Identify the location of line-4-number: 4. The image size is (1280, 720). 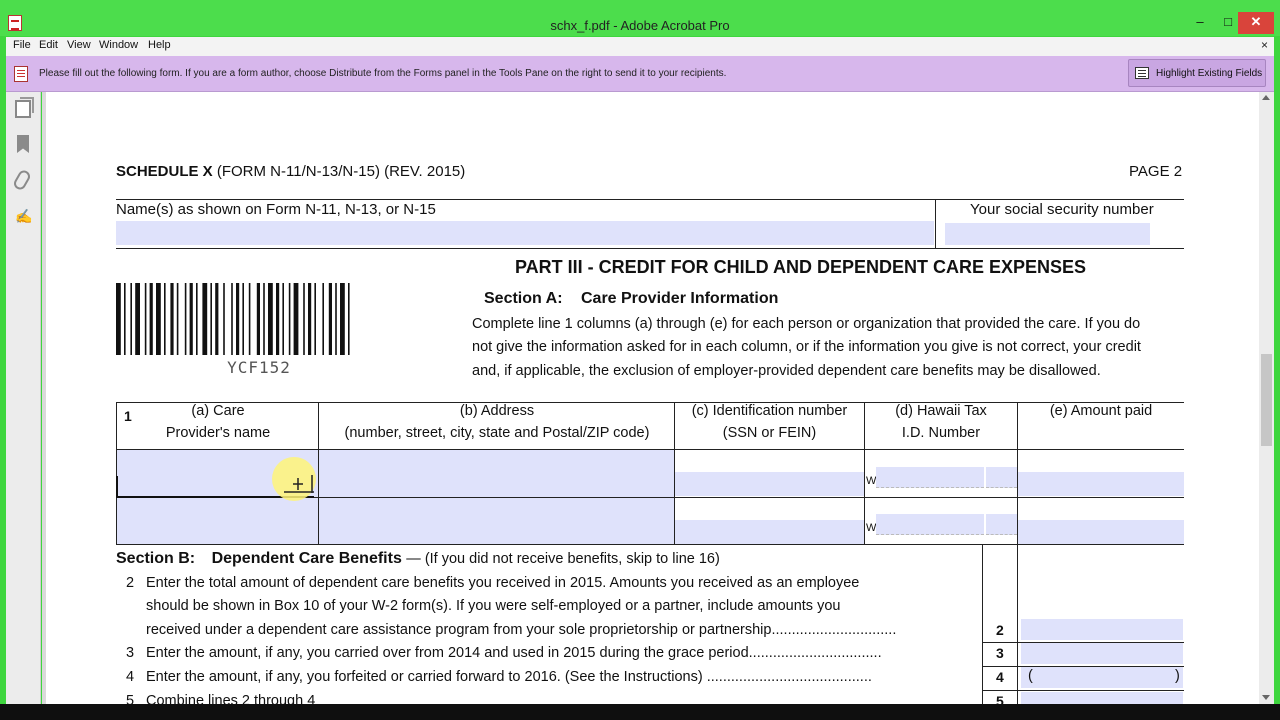
(130, 677).